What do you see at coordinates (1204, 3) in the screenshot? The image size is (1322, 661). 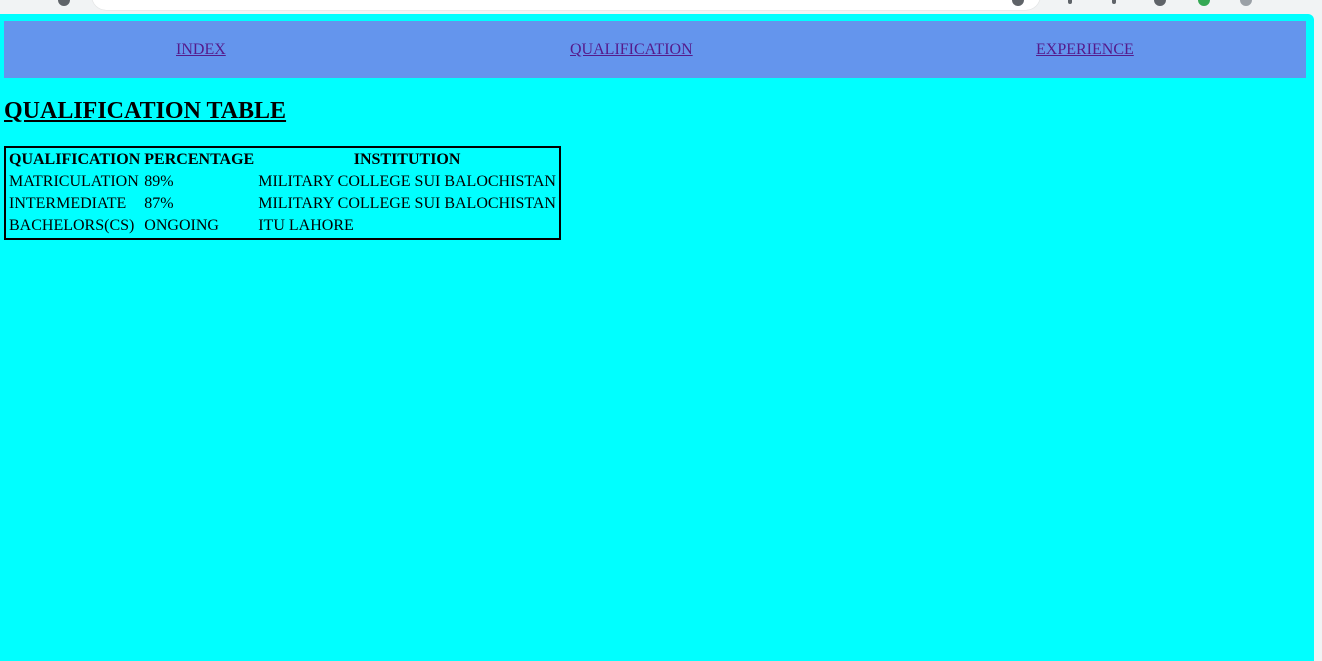 I see `extension-status-icon` at bounding box center [1204, 3].